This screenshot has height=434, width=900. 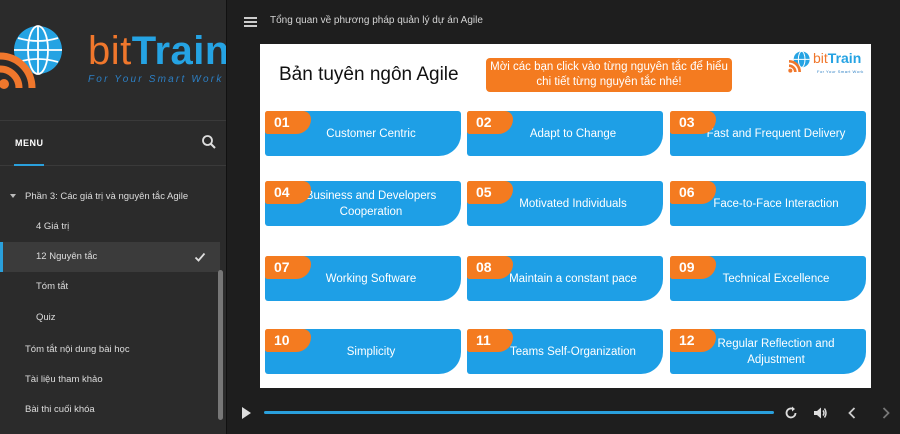 What do you see at coordinates (837, 58) in the screenshot?
I see `slide-logo-wordmark: bitTrain` at bounding box center [837, 58].